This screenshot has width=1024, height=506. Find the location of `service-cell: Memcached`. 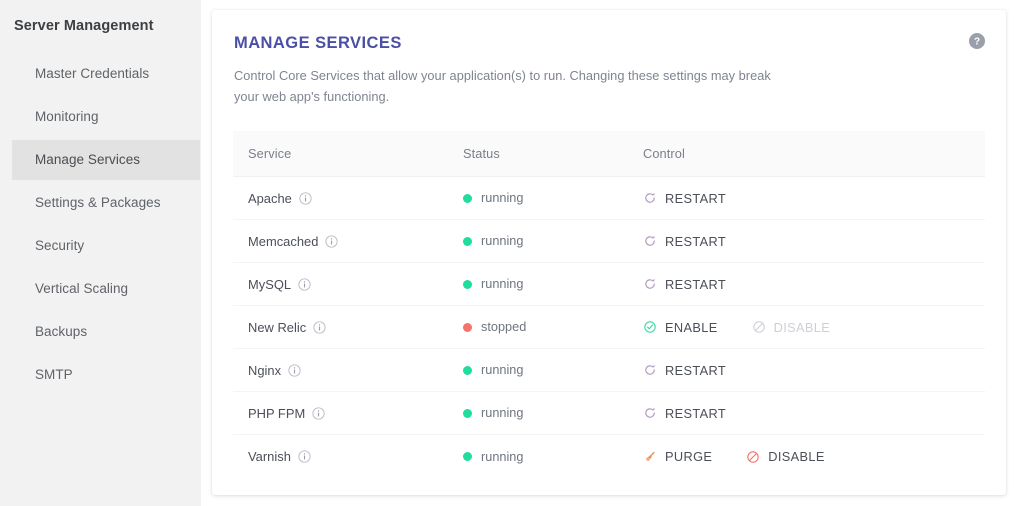

service-cell: Memcached is located at coordinates (348, 241).